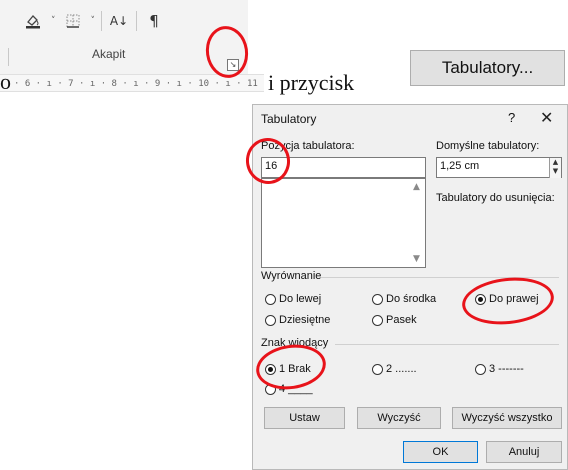 This screenshot has width=568, height=470. Describe the element at coordinates (73, 21) in the screenshot. I see `borders-icon` at that location.